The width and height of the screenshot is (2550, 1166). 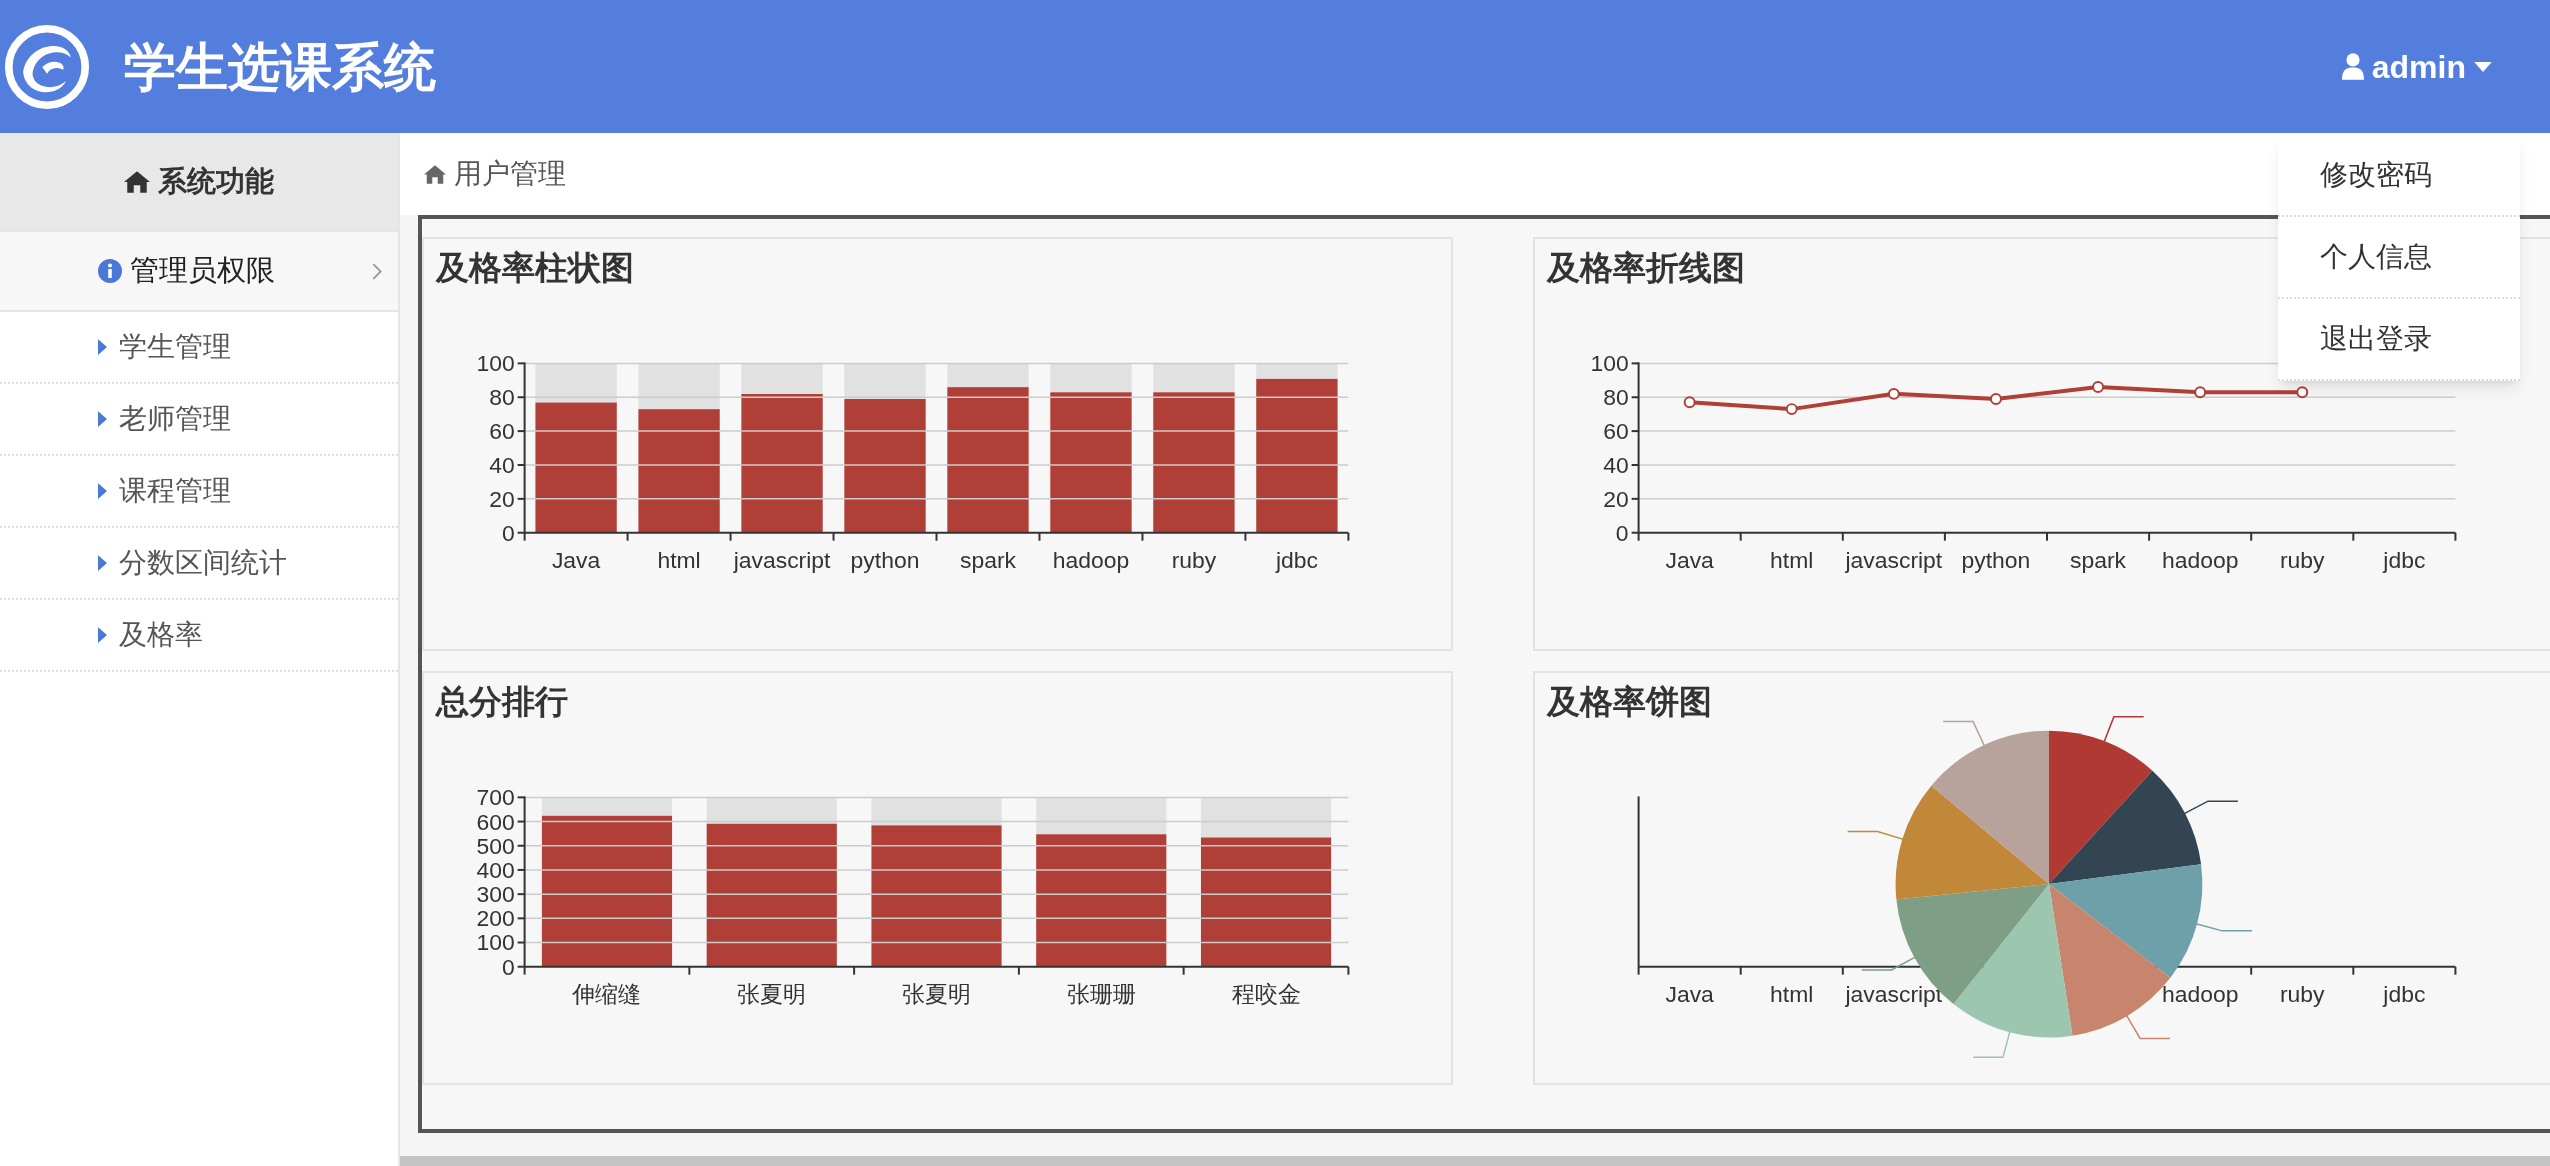 I want to click on axis-tick-label: 400, so click(x=495, y=869).